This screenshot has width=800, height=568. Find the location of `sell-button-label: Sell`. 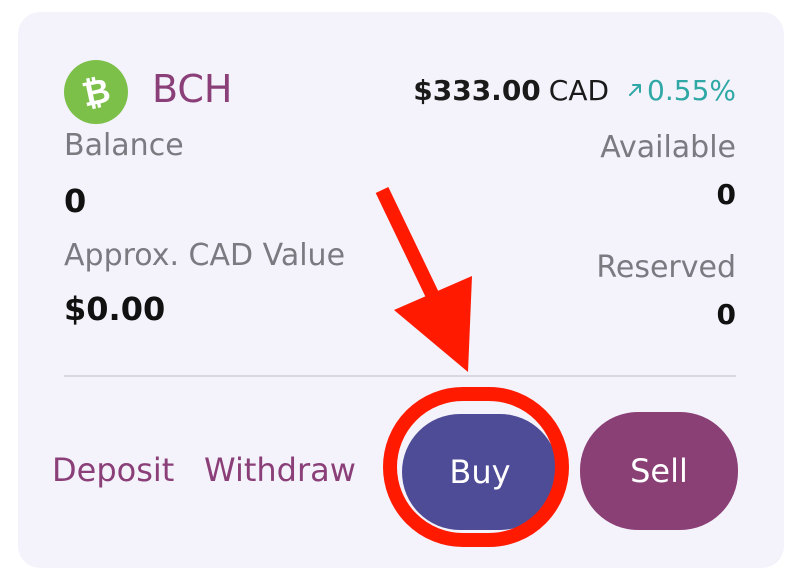

sell-button-label: Sell is located at coordinates (659, 471).